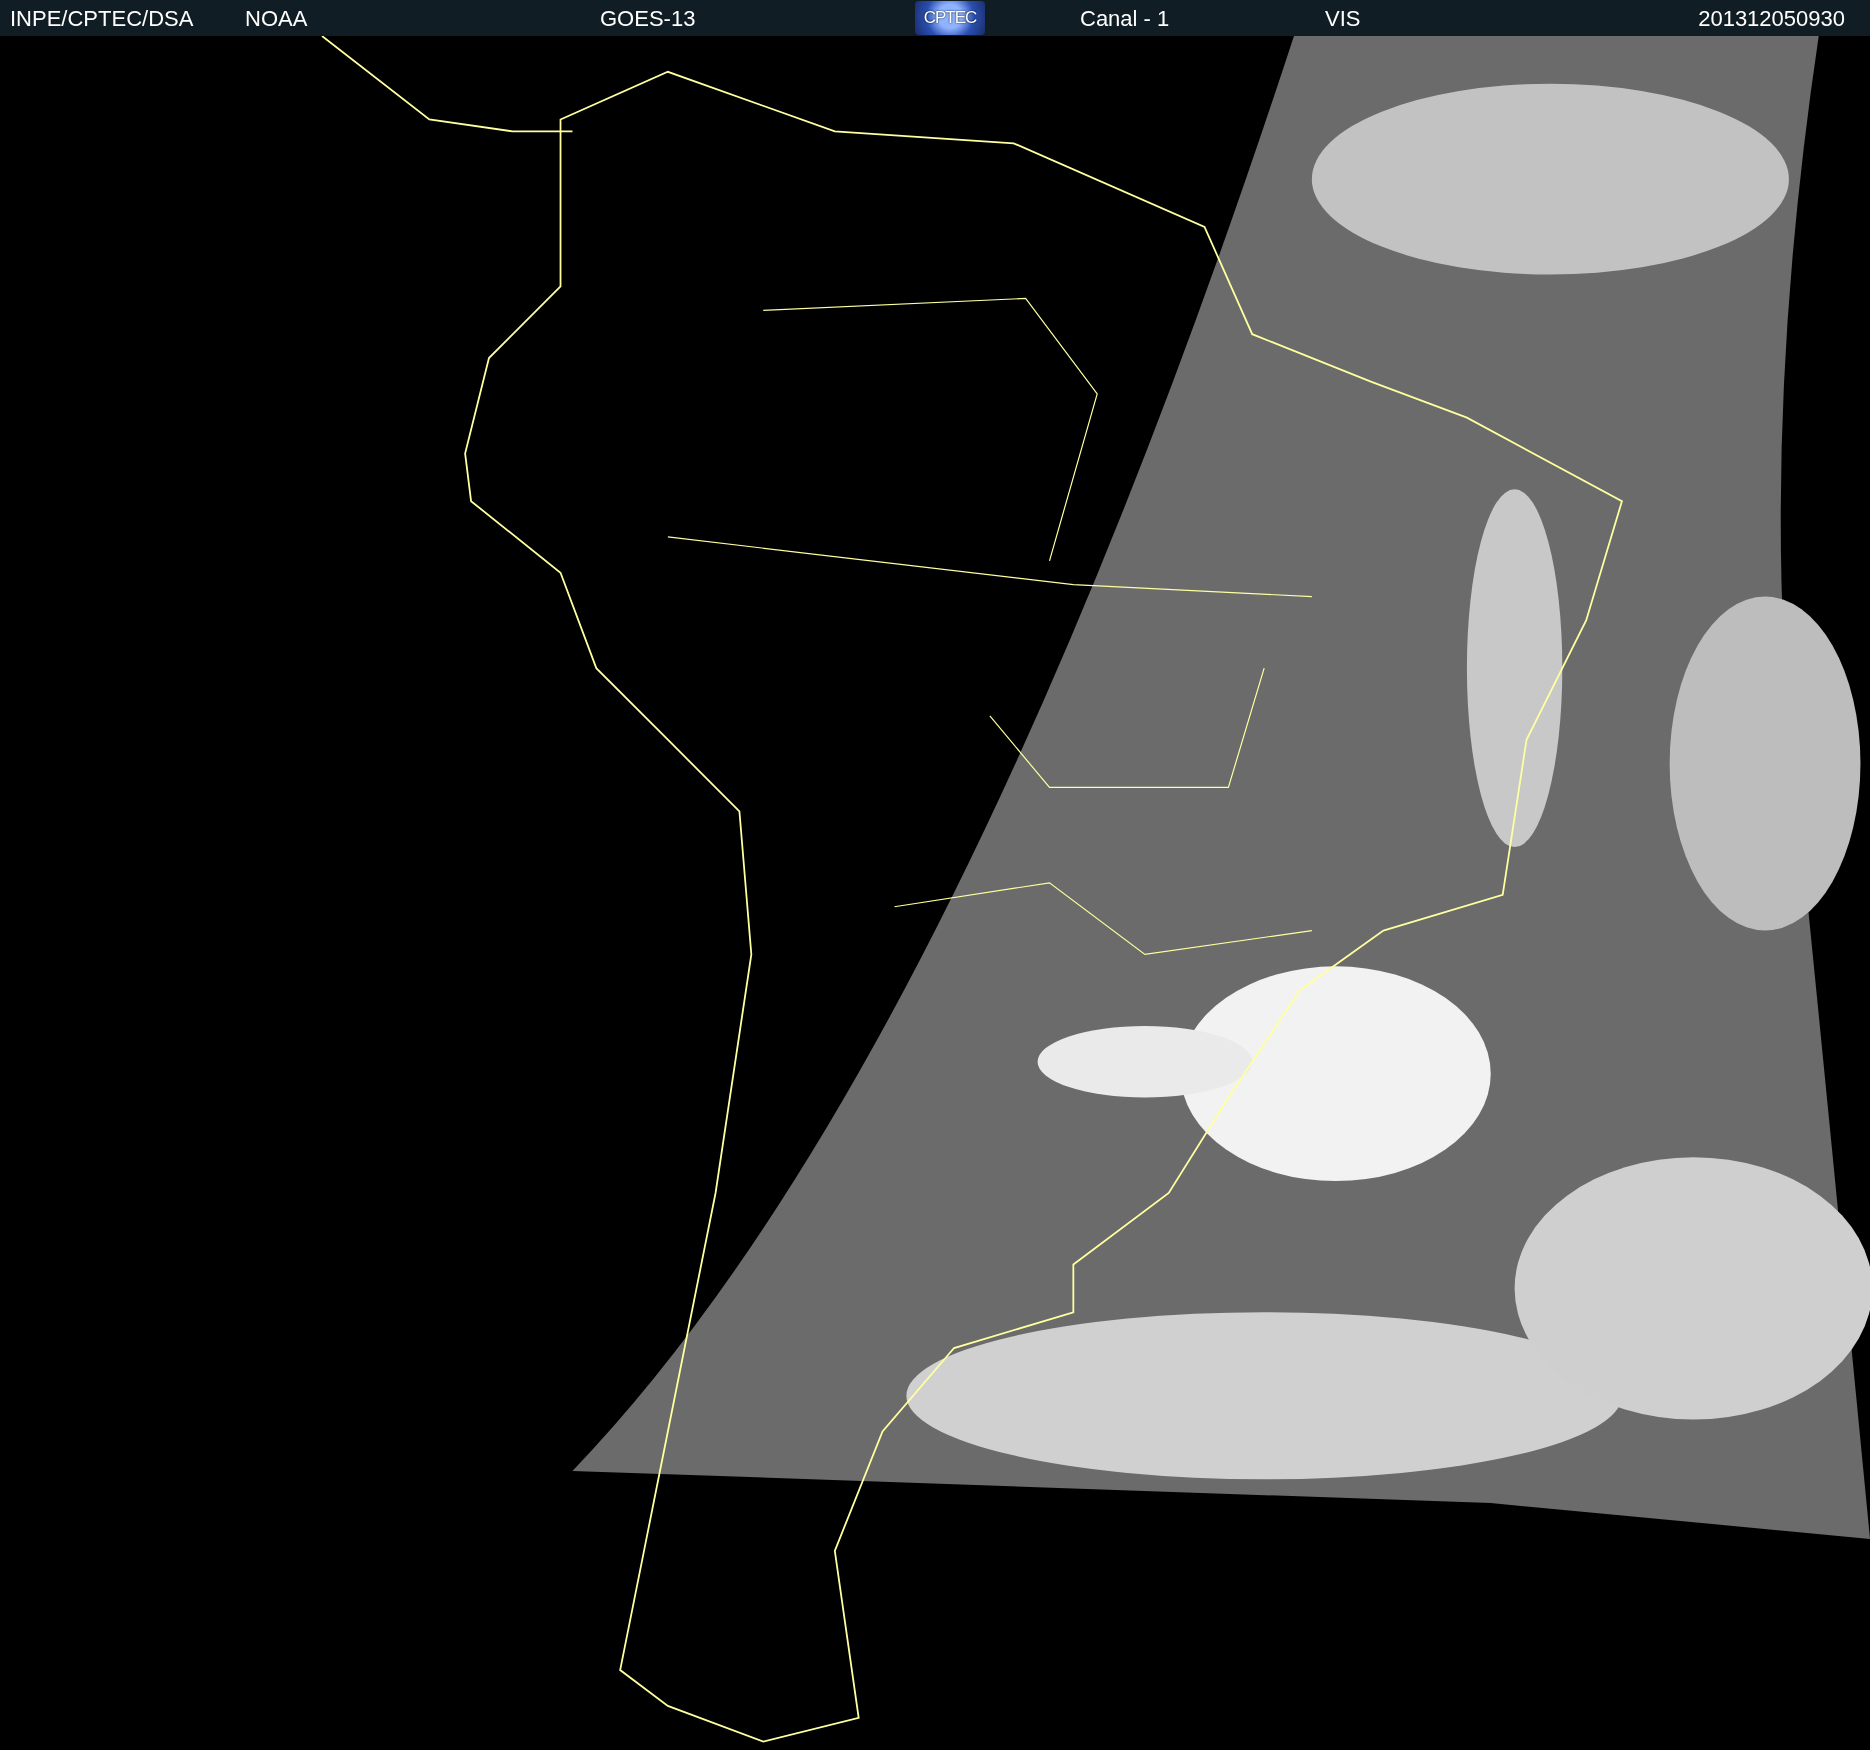 This screenshot has height=1750, width=1870. I want to click on header-label: Canal - 1, so click(1125, 18).